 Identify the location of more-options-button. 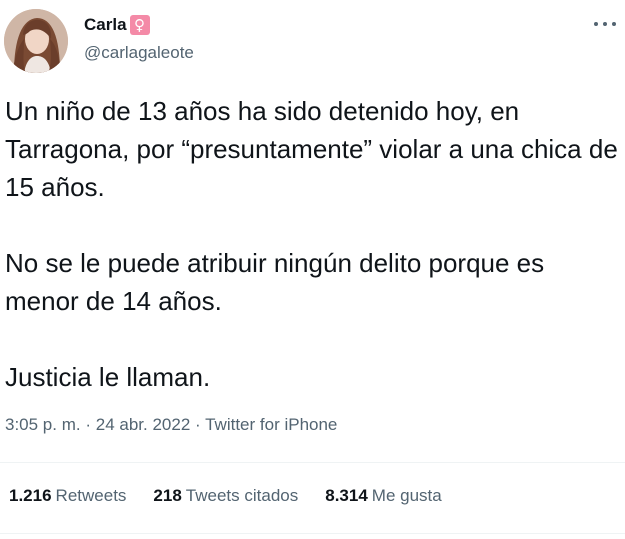
(605, 24).